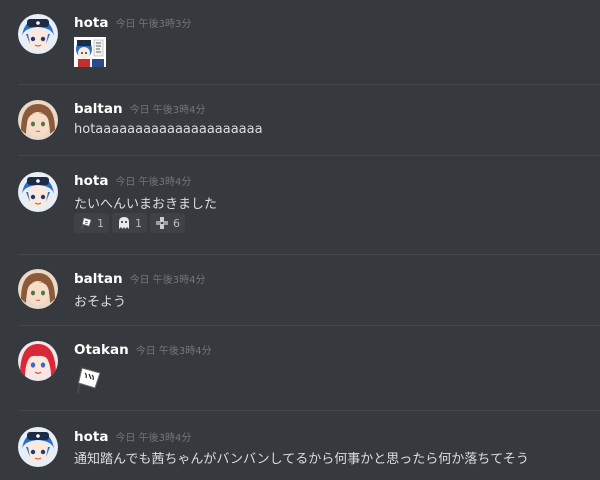 The image size is (600, 480). Describe the element at coordinates (162, 223) in the screenshot. I see `puzzle-emoji` at that location.